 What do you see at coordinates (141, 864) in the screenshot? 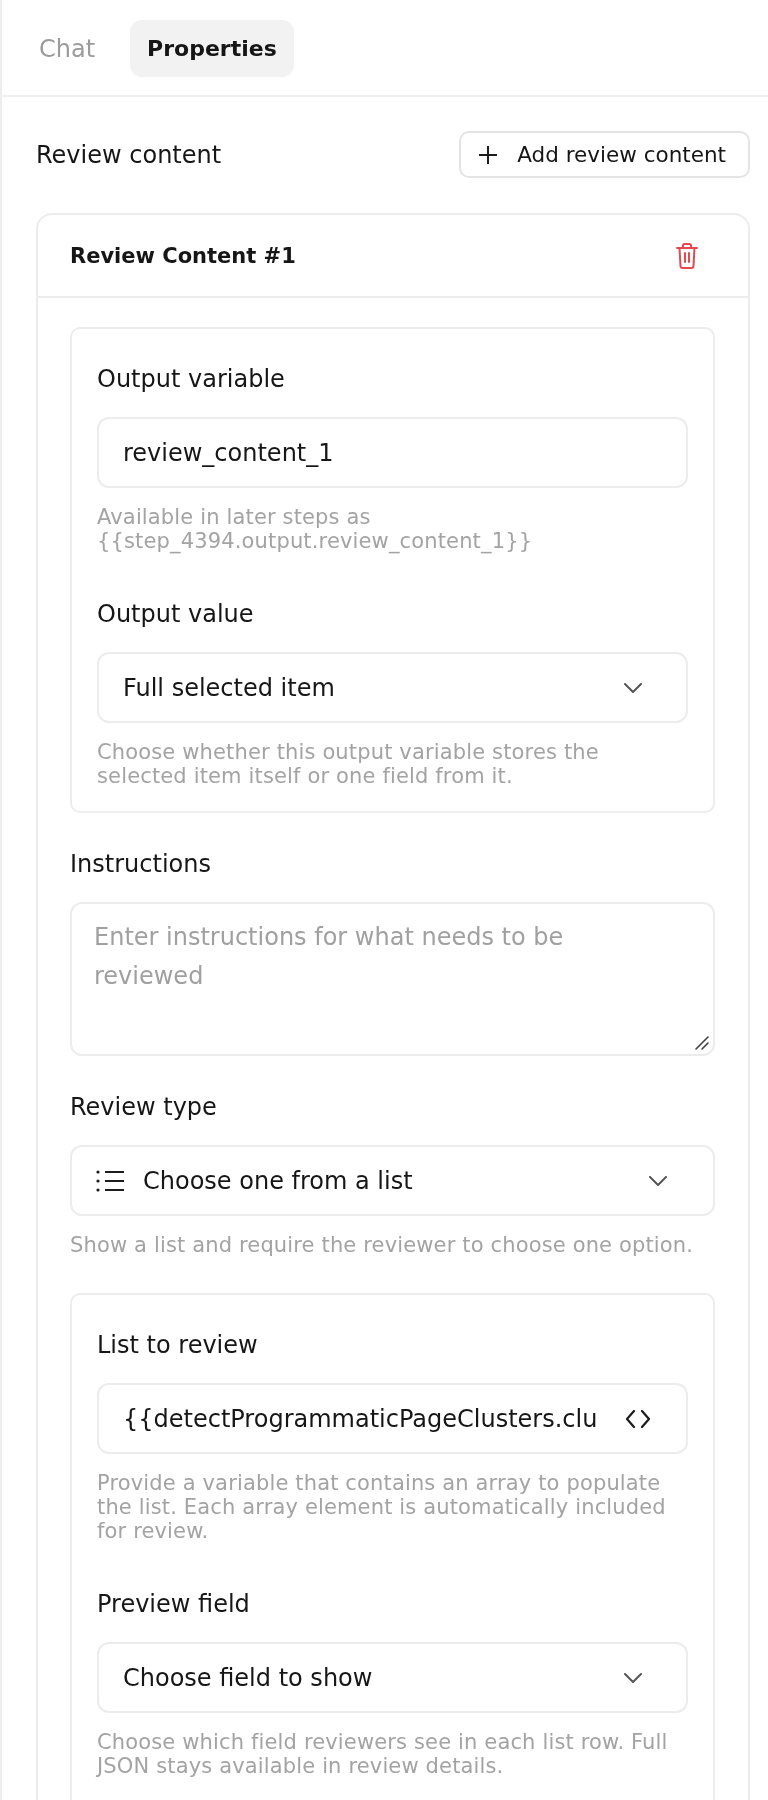
I see `field-label: Instructions` at bounding box center [141, 864].